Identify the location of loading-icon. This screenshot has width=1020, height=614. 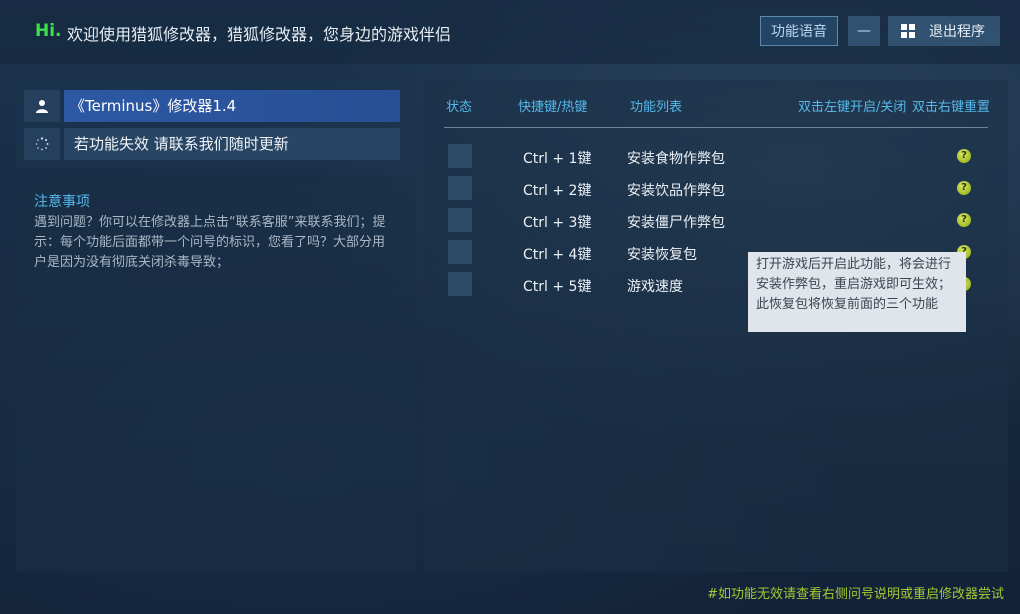
(42, 144).